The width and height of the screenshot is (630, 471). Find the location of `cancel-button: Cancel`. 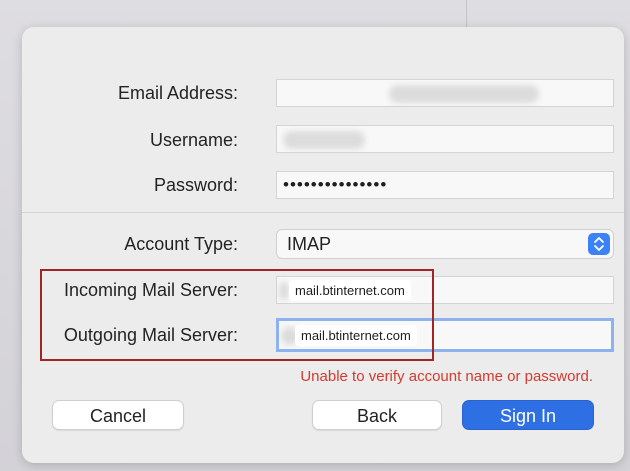

cancel-button: Cancel is located at coordinates (118, 415).